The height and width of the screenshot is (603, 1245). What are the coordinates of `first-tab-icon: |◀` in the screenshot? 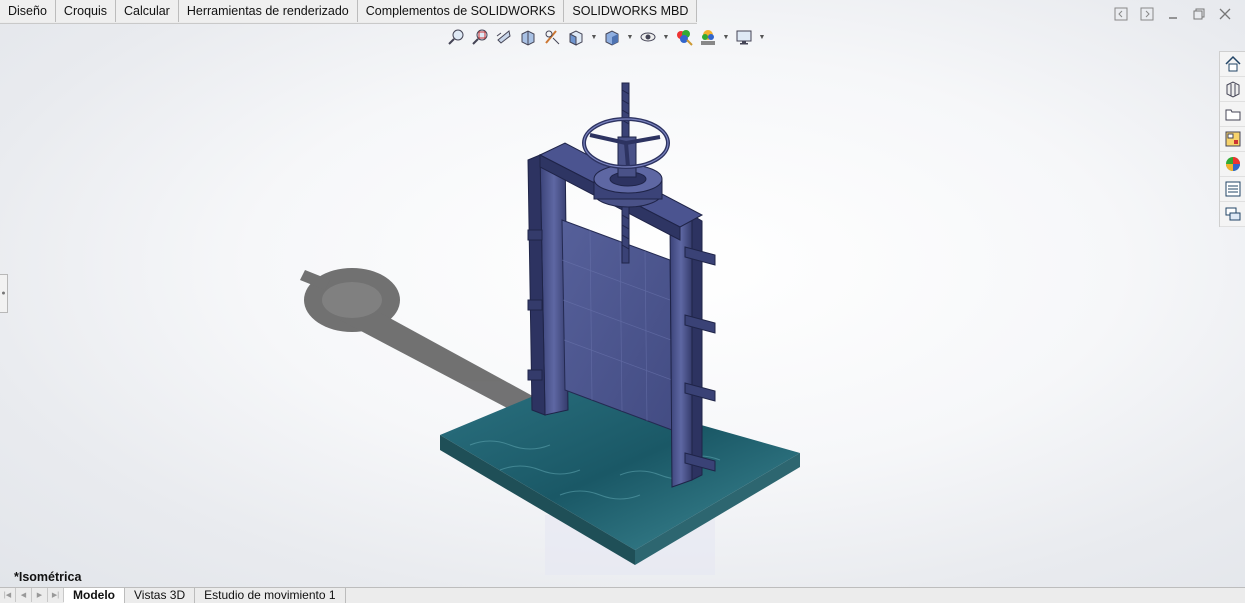 It's located at (8, 595).